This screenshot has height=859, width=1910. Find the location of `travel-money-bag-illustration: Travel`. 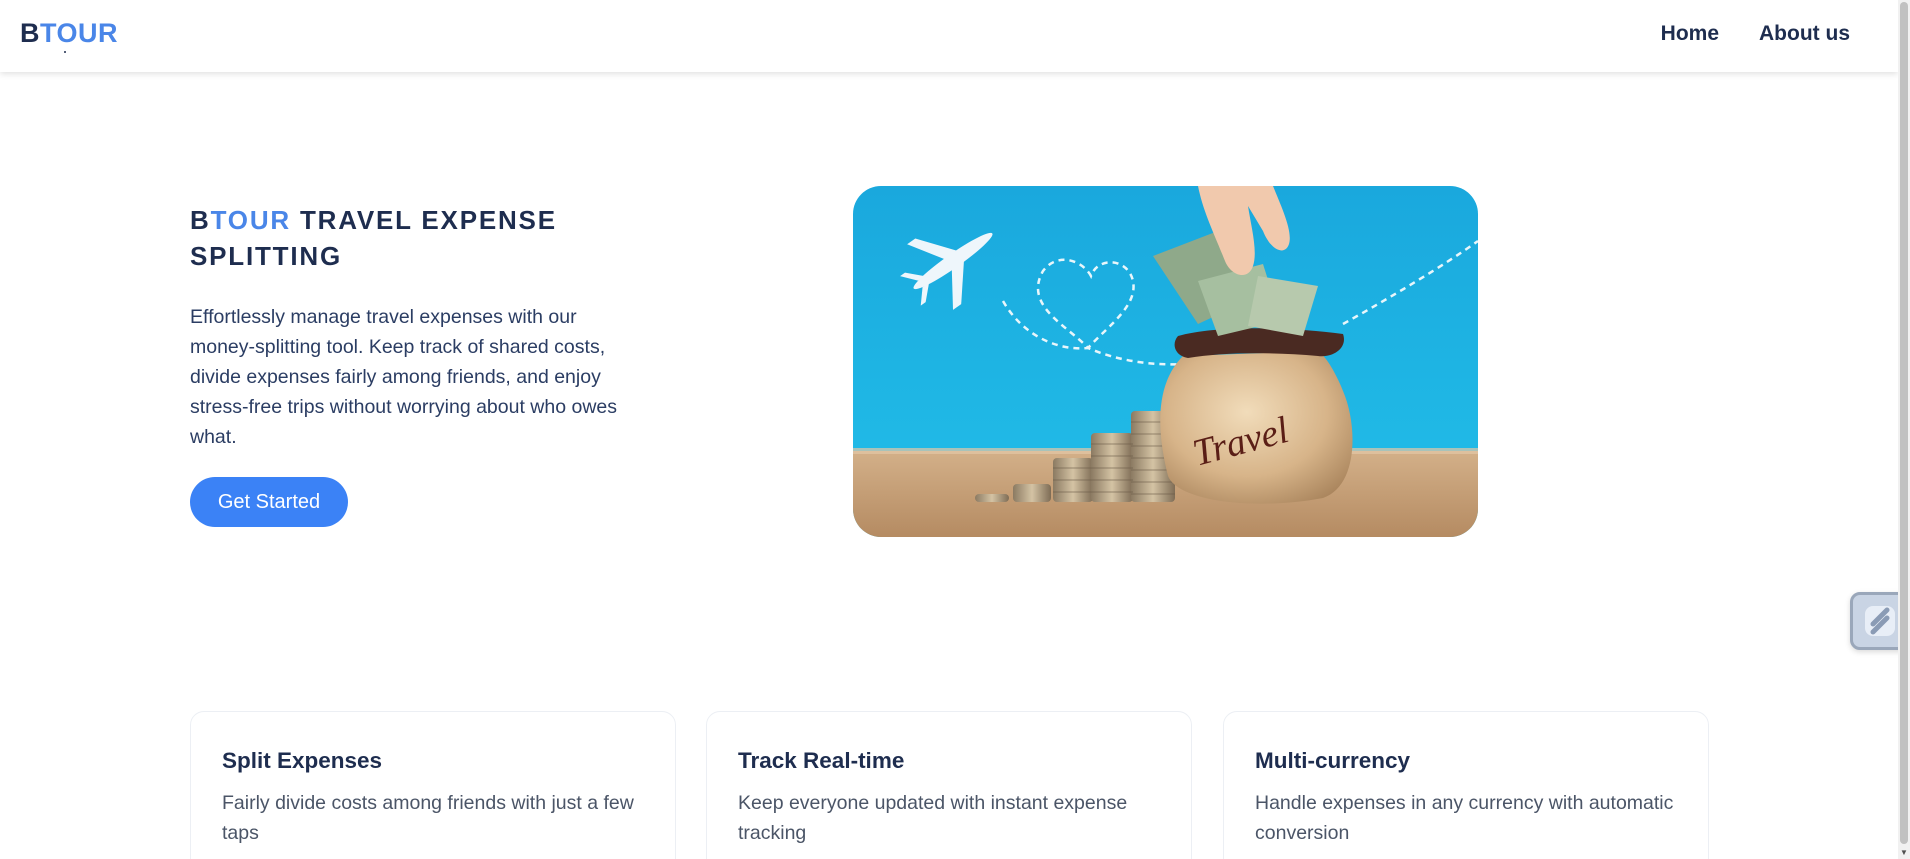

travel-money-bag-illustration: Travel is located at coordinates (1165, 361).